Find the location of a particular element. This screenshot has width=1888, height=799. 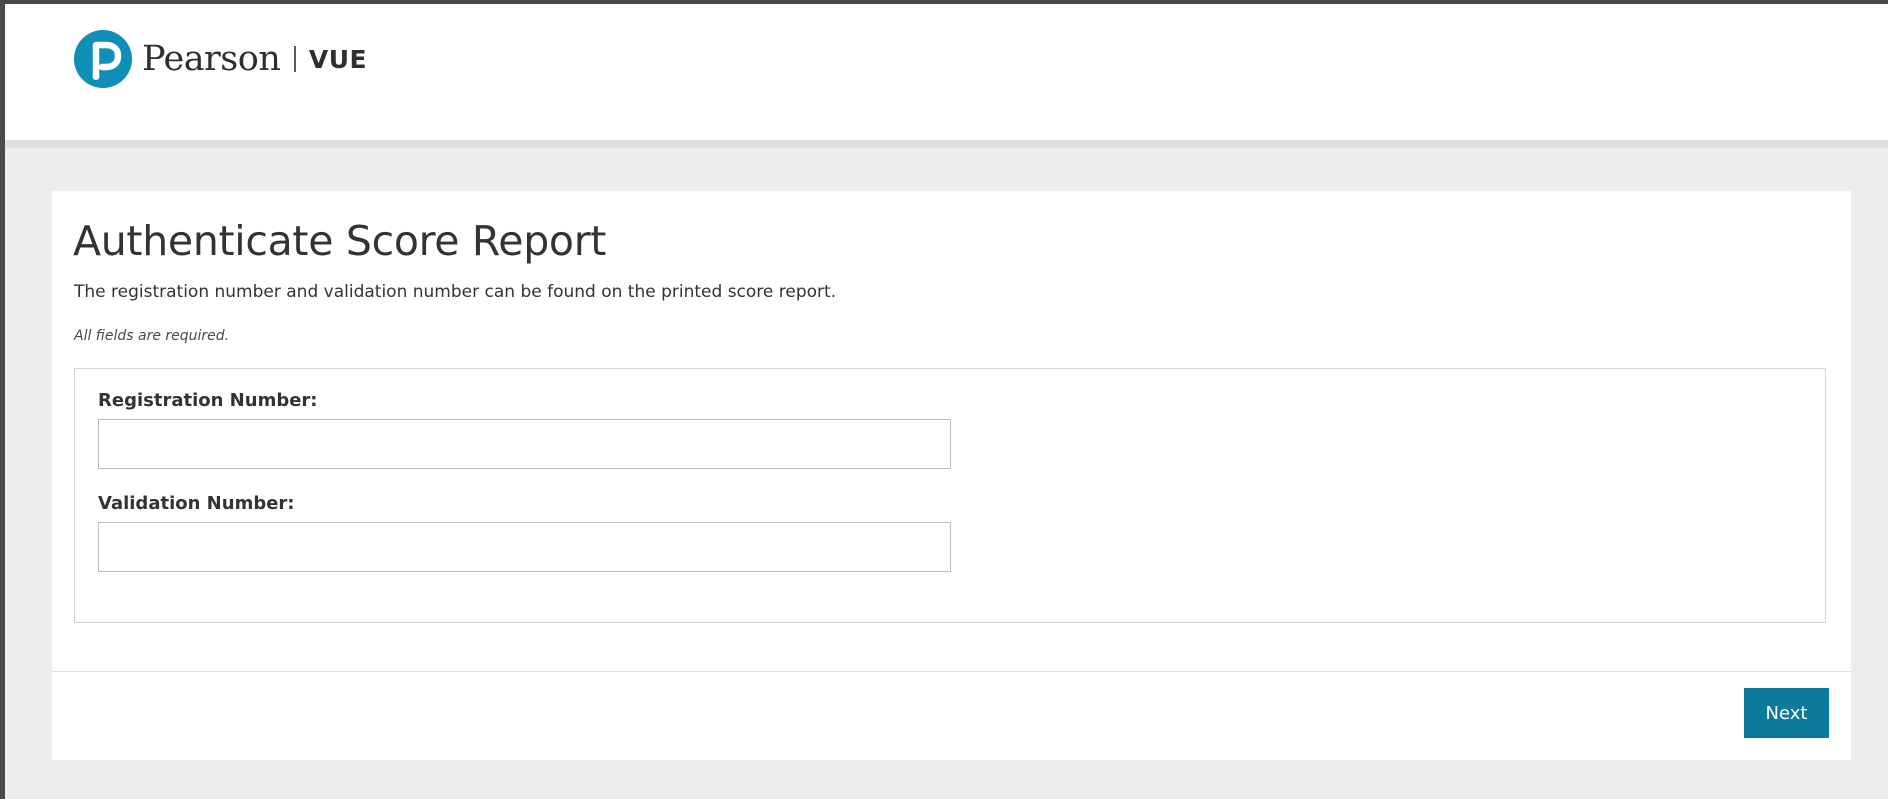

registration-number-label: Registration Number: is located at coordinates (208, 400).